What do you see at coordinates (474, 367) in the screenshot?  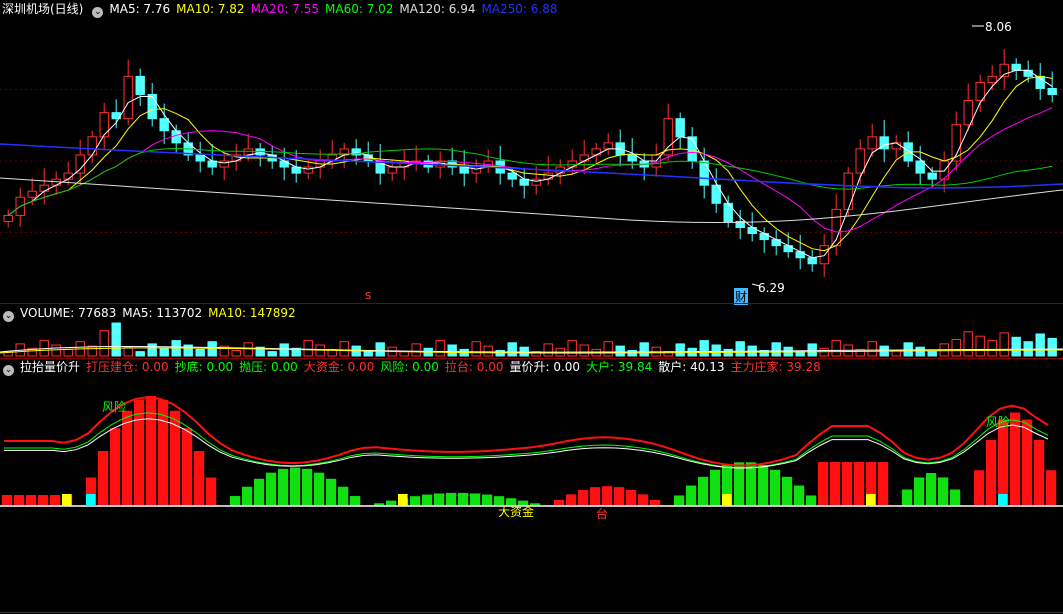 I see `signal-indicator-6: 拉台: 0.00` at bounding box center [474, 367].